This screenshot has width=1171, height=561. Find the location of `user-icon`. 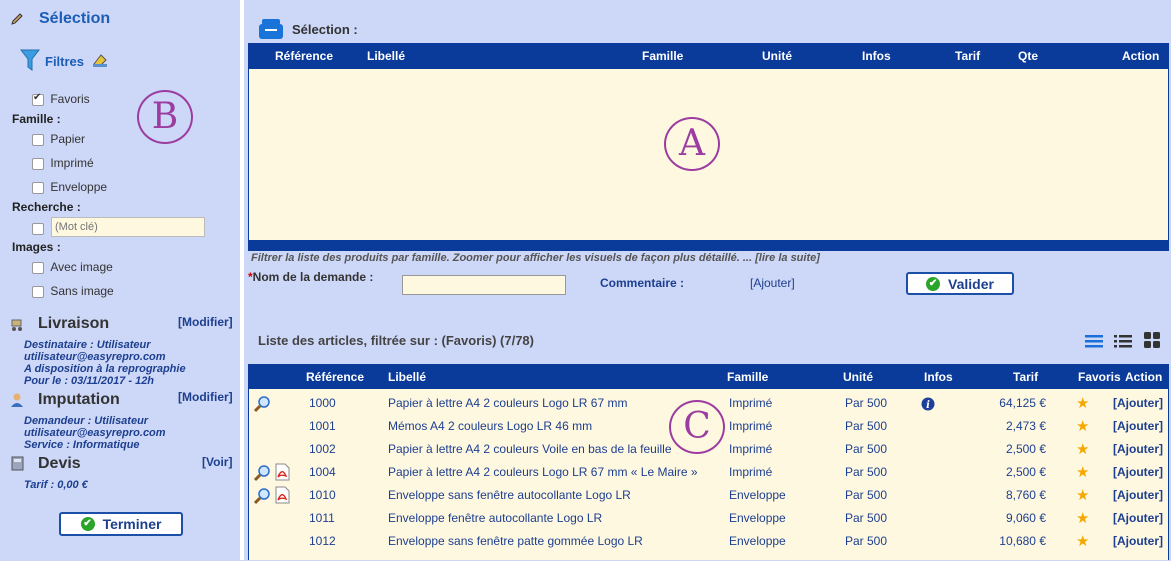

user-icon is located at coordinates (17, 400).